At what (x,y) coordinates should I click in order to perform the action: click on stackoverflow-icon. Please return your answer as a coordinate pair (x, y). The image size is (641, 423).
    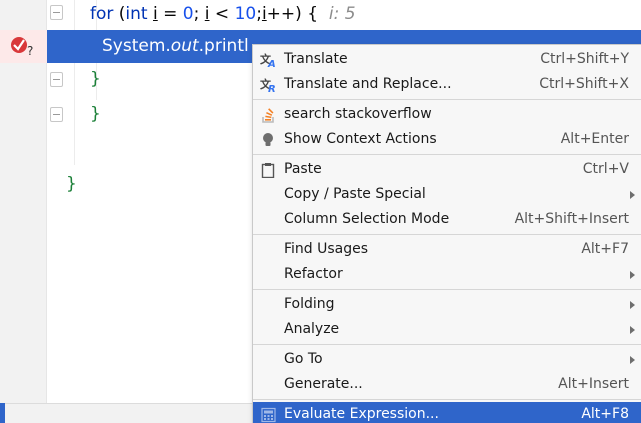
    Looking at the image, I should click on (268, 115).